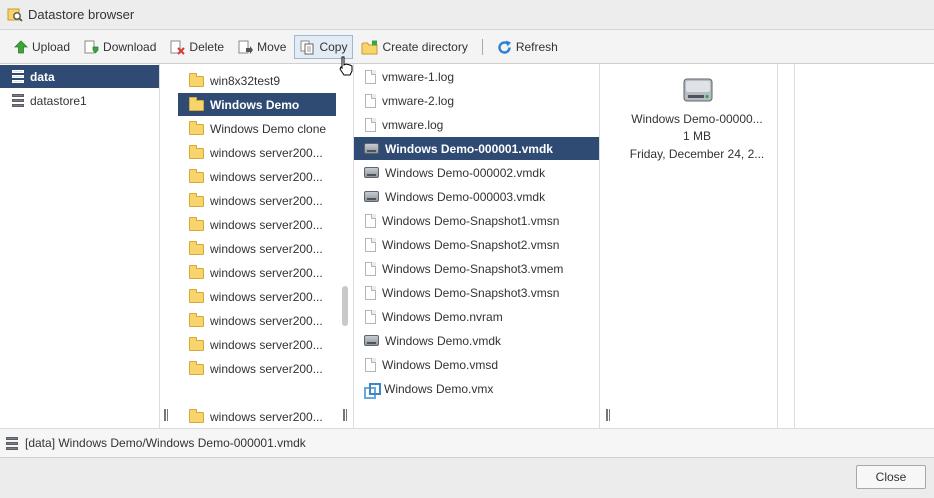 Image resolution: width=934 pixels, height=498 pixels. What do you see at coordinates (476, 124) in the screenshot?
I see `file-item: vmware.log` at bounding box center [476, 124].